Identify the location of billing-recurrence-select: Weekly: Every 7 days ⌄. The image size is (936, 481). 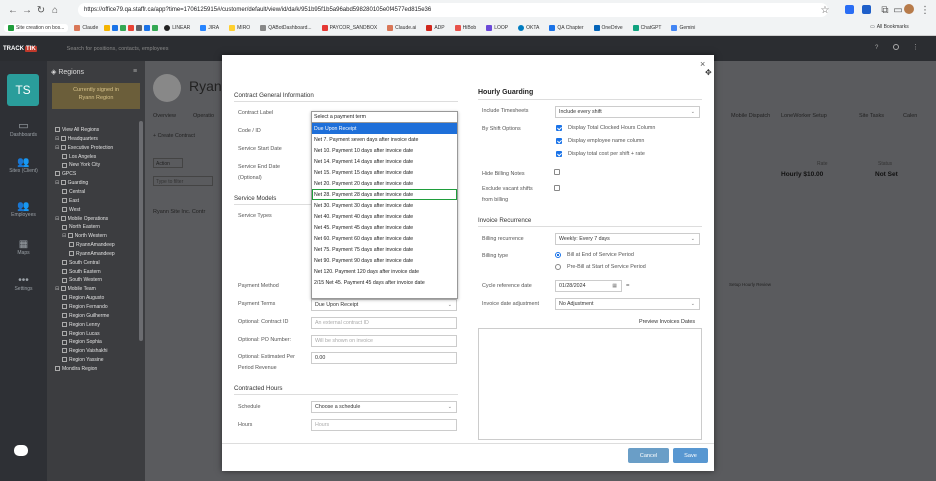
(627, 239).